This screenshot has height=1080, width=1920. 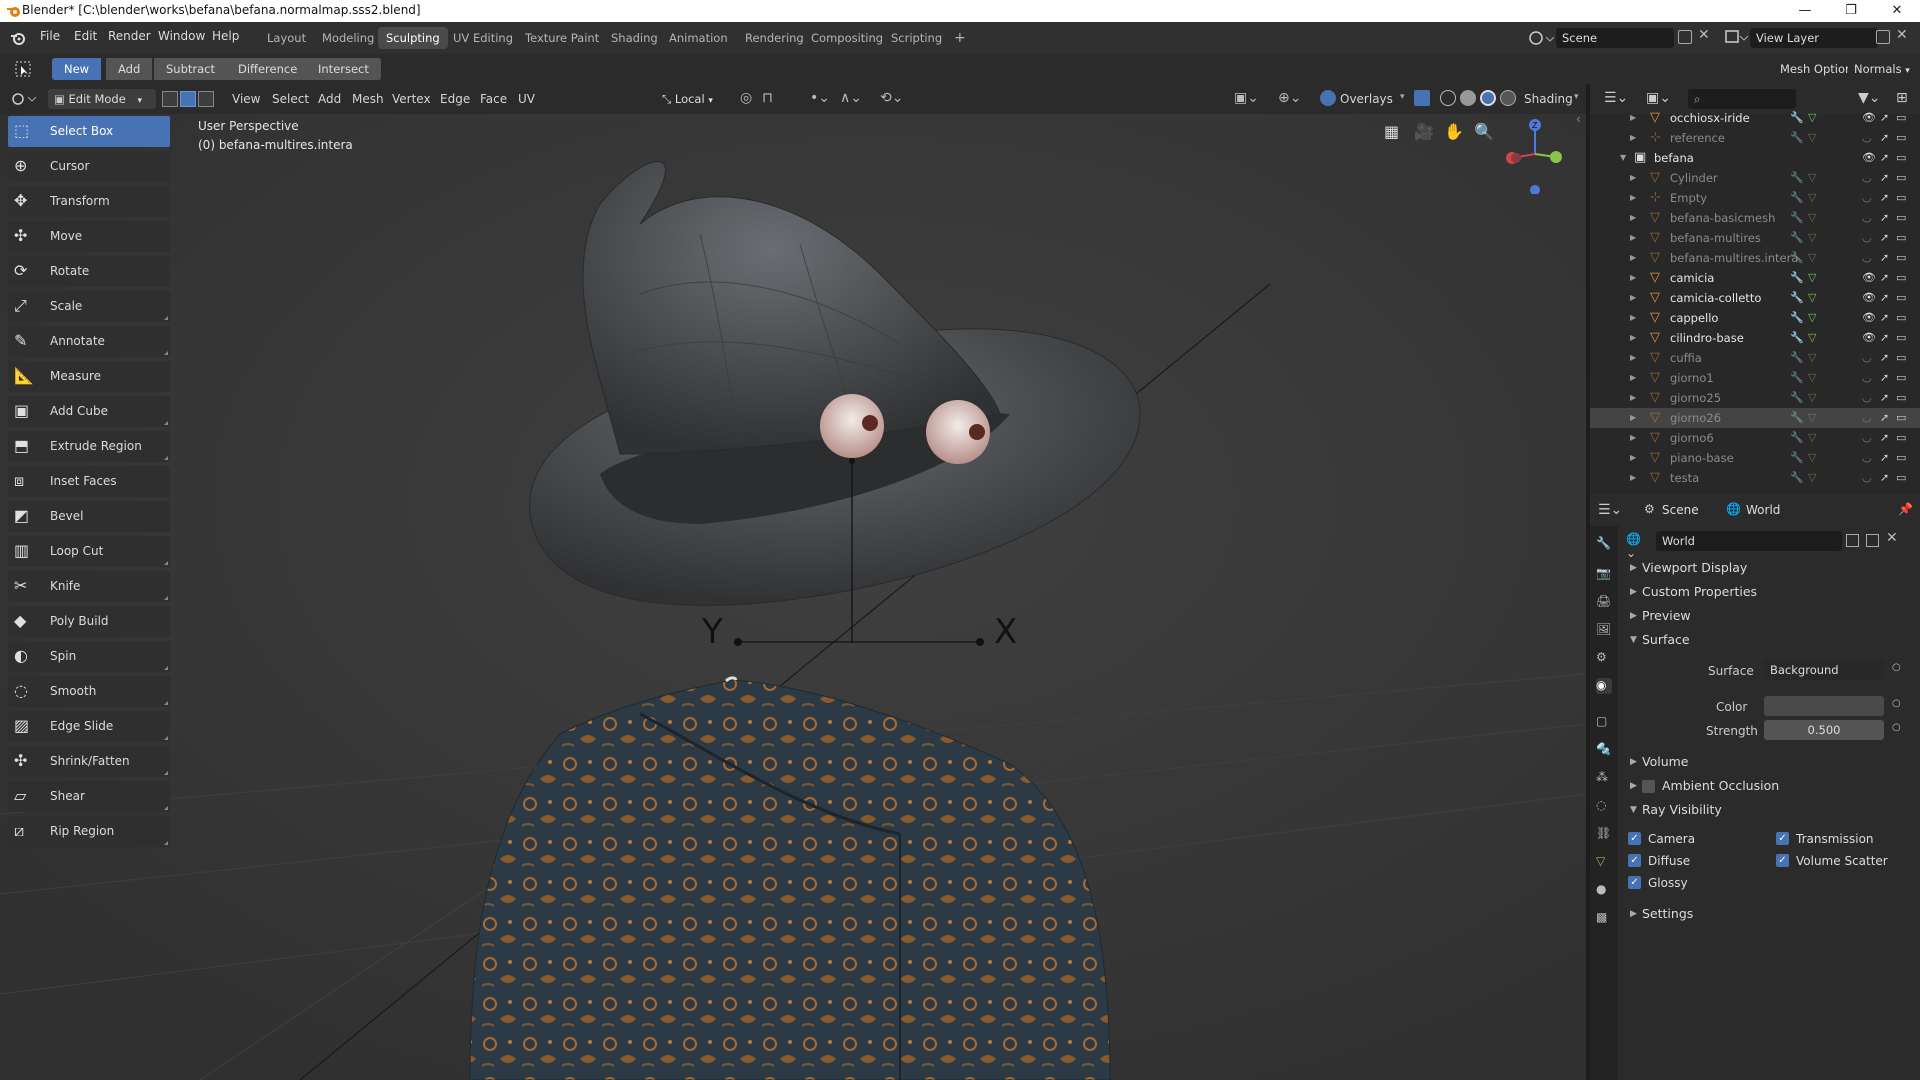 I want to click on tab-sculpting: Sculpting, so click(x=413, y=38).